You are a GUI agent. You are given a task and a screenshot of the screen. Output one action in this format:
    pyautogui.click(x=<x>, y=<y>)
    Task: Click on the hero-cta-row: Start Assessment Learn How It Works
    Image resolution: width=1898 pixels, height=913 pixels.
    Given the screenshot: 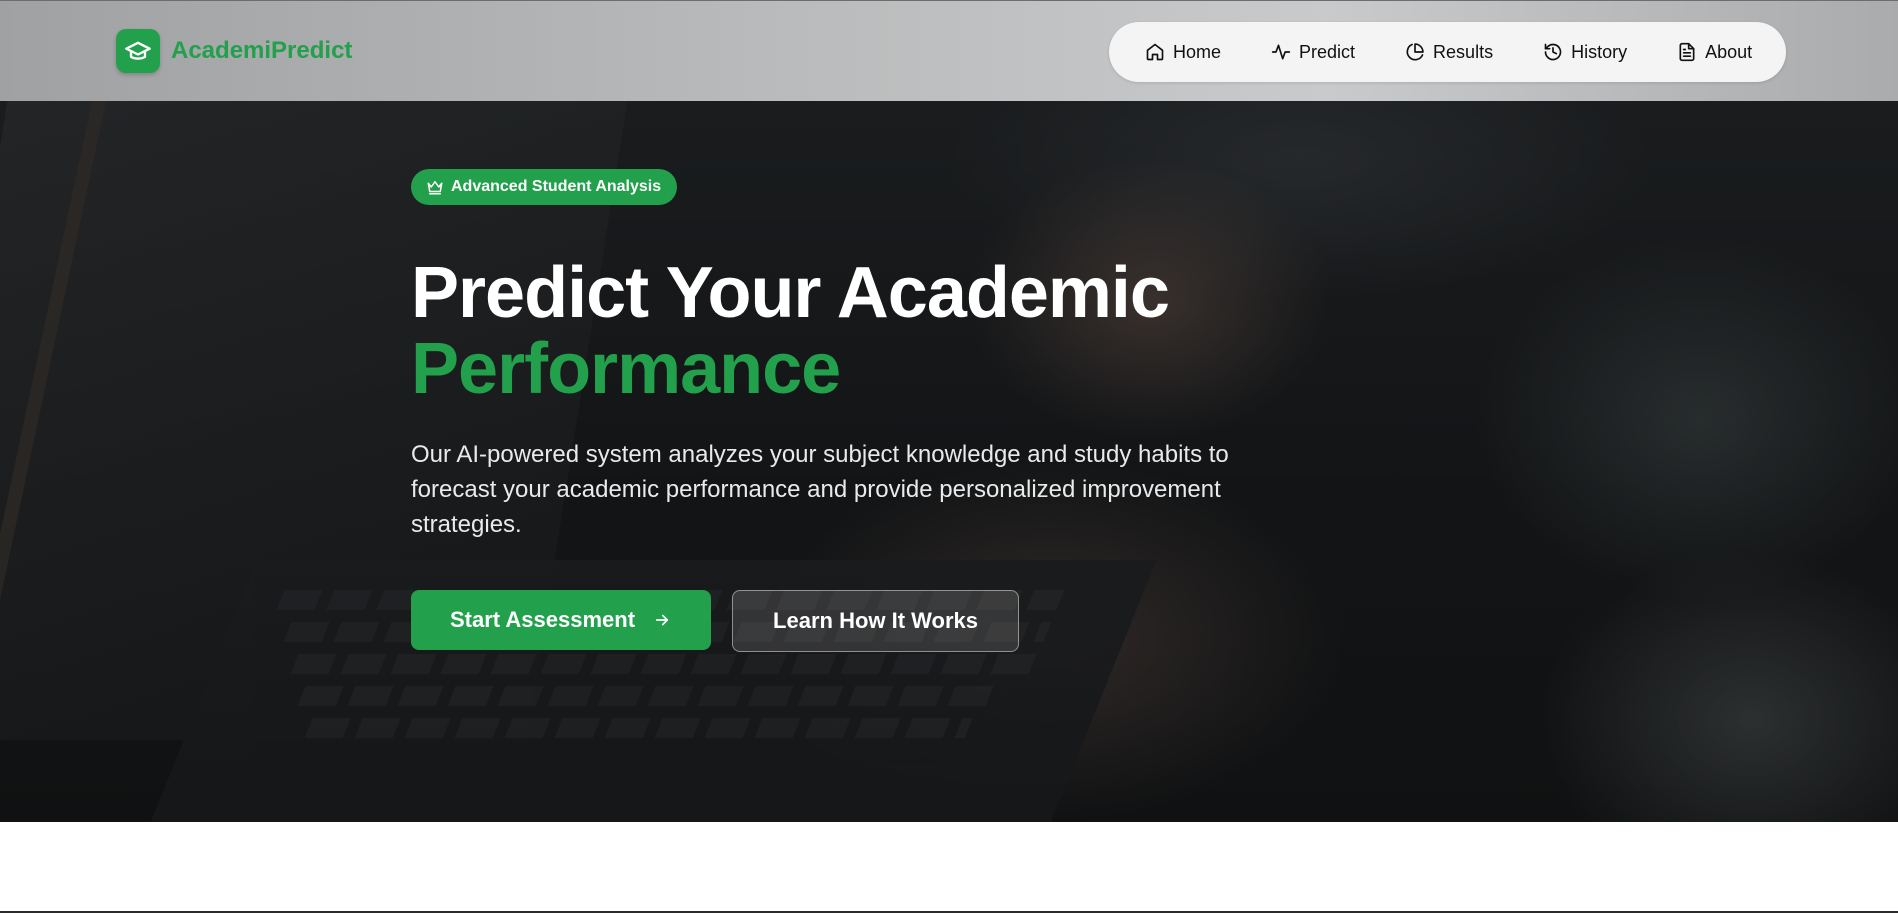 What is the action you would take?
    pyautogui.click(x=831, y=621)
    